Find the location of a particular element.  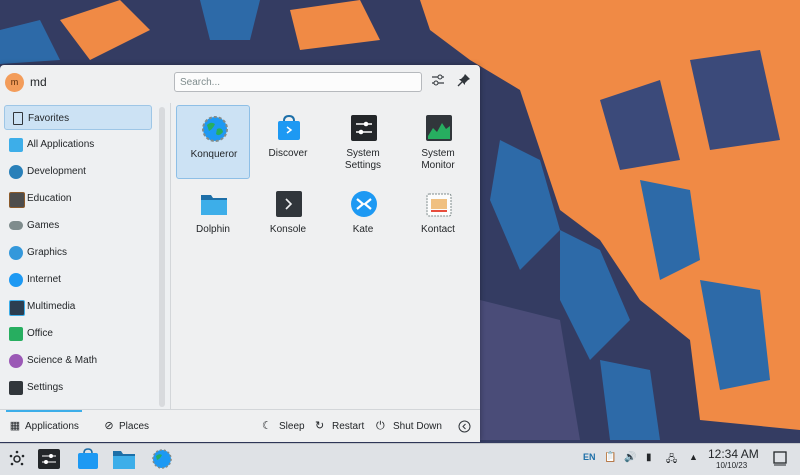

search-input is located at coordinates (298, 82).